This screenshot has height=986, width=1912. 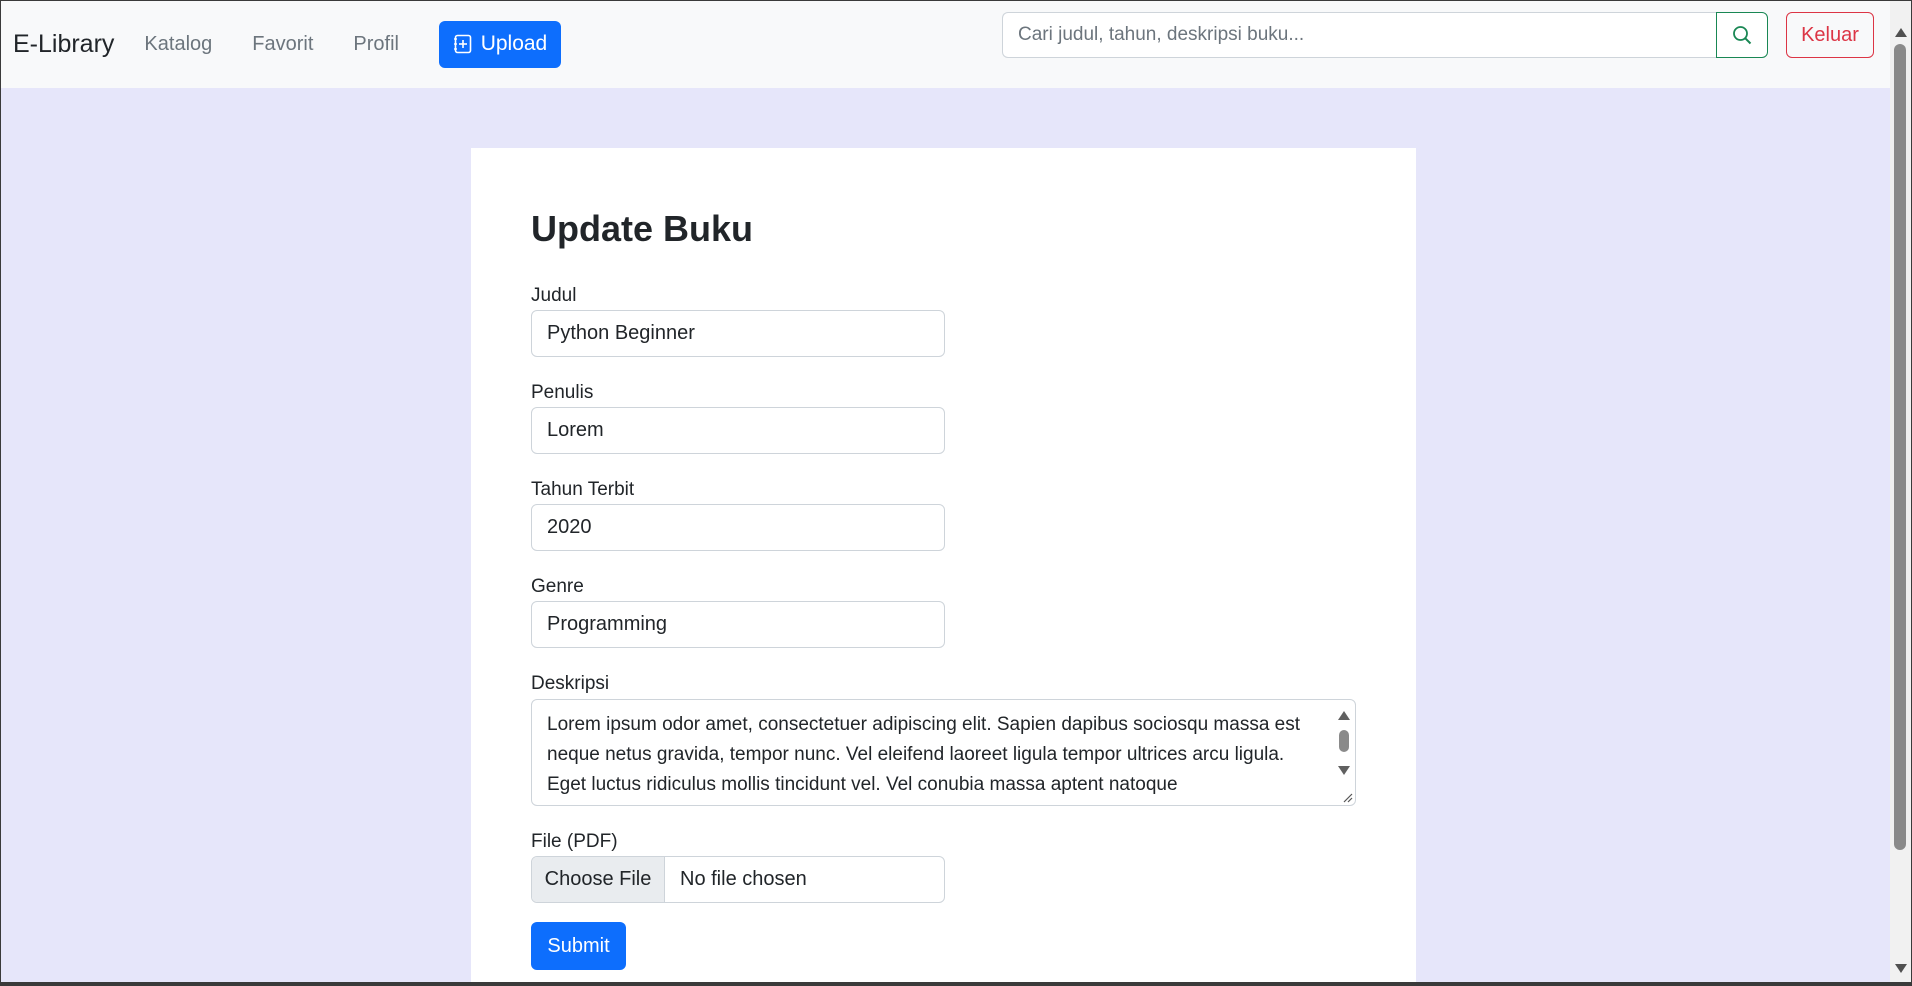 I want to click on deskripsi-label: Deskripsi, so click(x=570, y=683).